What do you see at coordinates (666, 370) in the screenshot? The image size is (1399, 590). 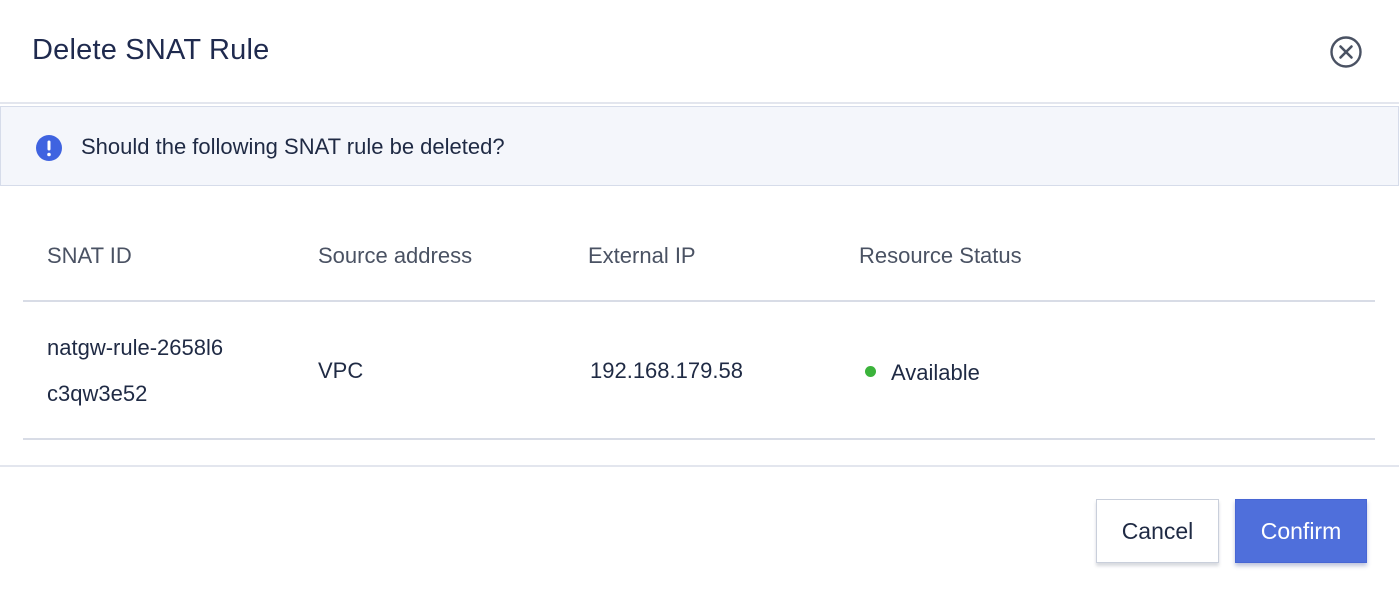 I see `external-ip-cell: 192.168.179.58` at bounding box center [666, 370].